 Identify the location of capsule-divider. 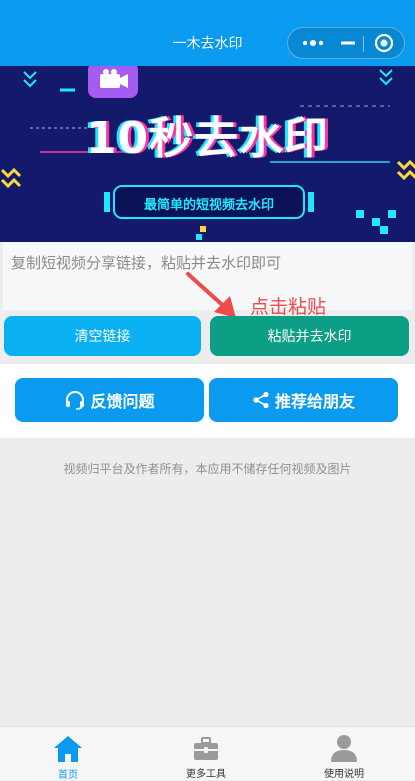
(363, 44).